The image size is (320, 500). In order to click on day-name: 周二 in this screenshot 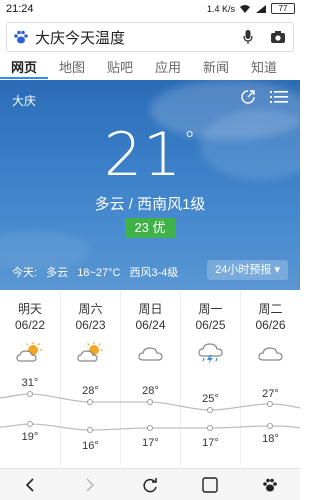, I will do `click(270, 309)`.